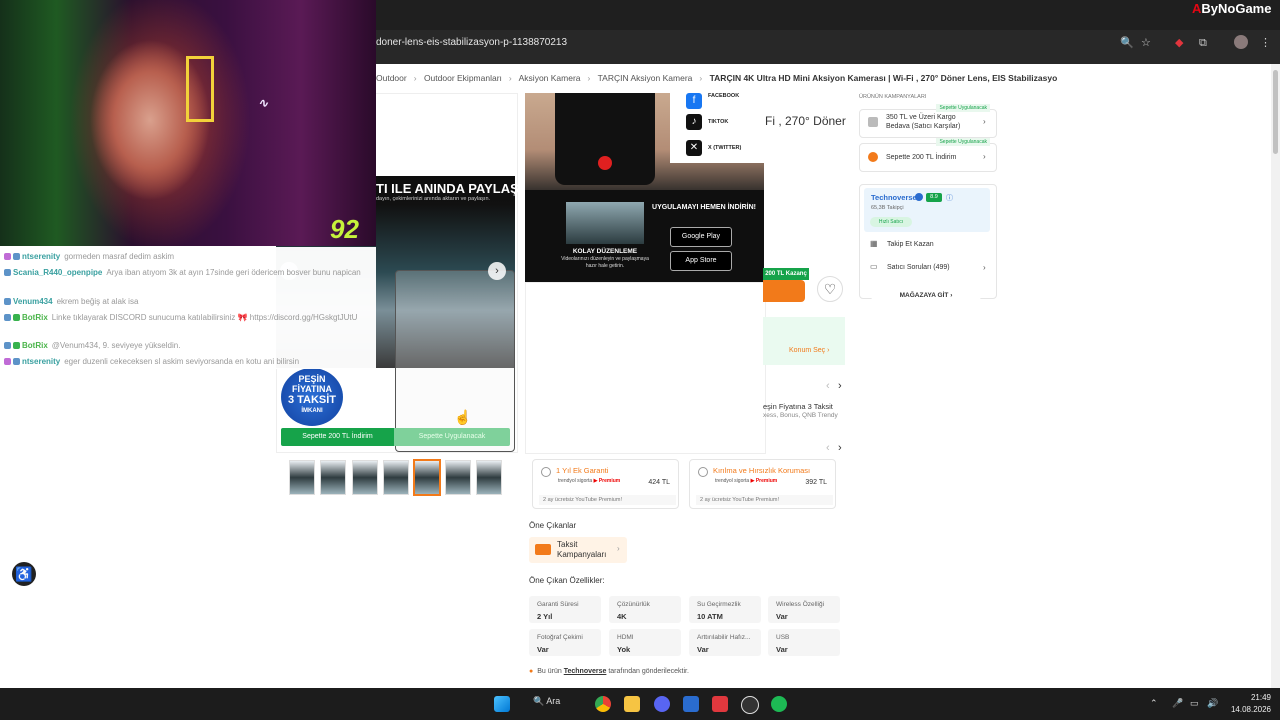 This screenshot has height=720, width=1280. I want to click on microphone-icon: 🎤, so click(1177, 703).